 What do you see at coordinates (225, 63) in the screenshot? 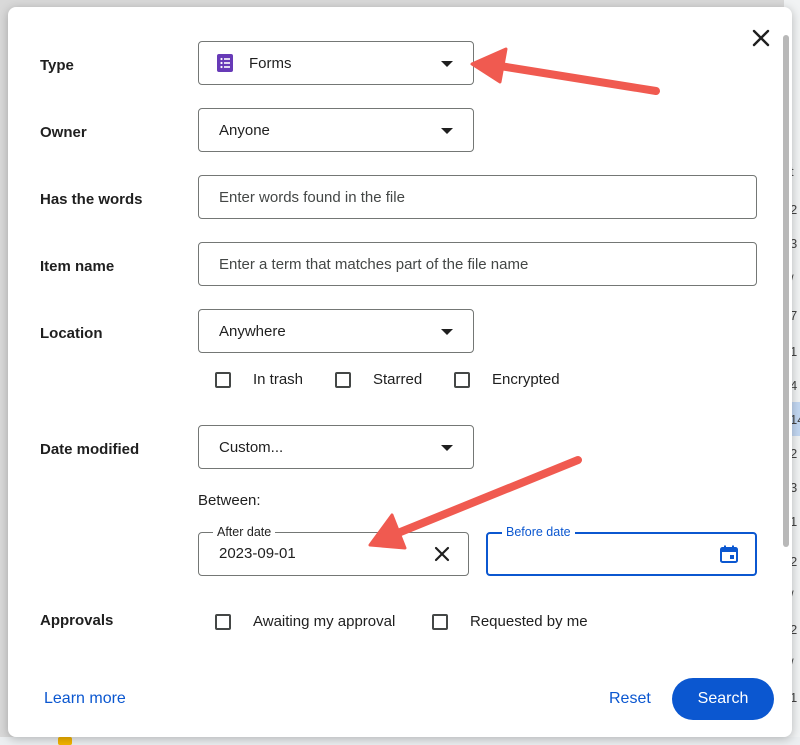
I see `forms-icon` at bounding box center [225, 63].